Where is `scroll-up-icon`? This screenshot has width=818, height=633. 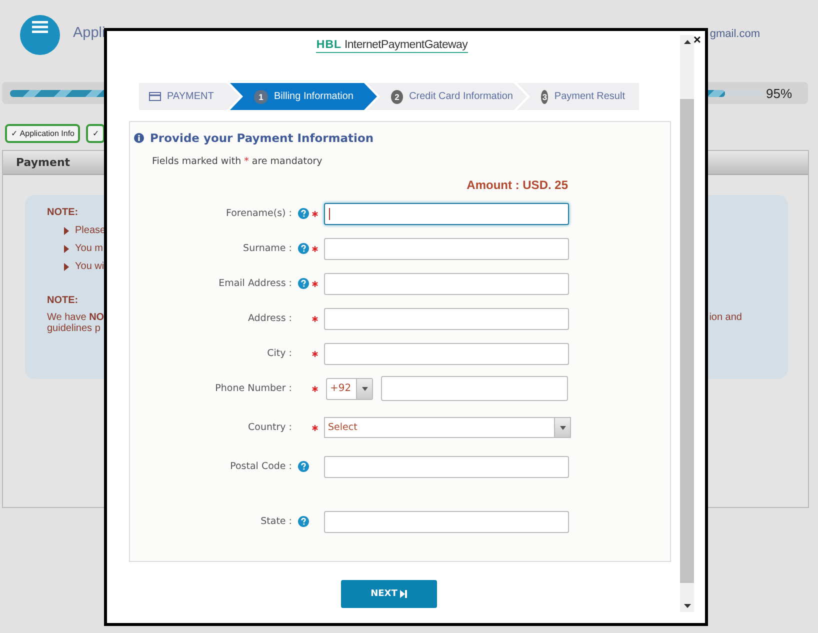 scroll-up-icon is located at coordinates (687, 42).